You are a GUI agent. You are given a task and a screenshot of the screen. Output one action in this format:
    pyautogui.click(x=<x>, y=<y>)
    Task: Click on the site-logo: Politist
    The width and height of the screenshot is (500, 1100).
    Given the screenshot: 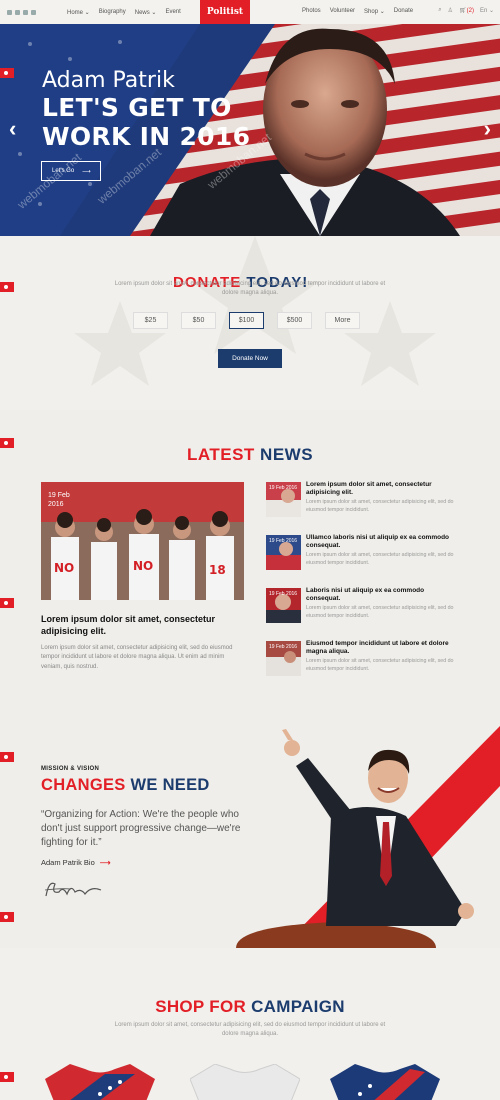 What is the action you would take?
    pyautogui.click(x=225, y=12)
    